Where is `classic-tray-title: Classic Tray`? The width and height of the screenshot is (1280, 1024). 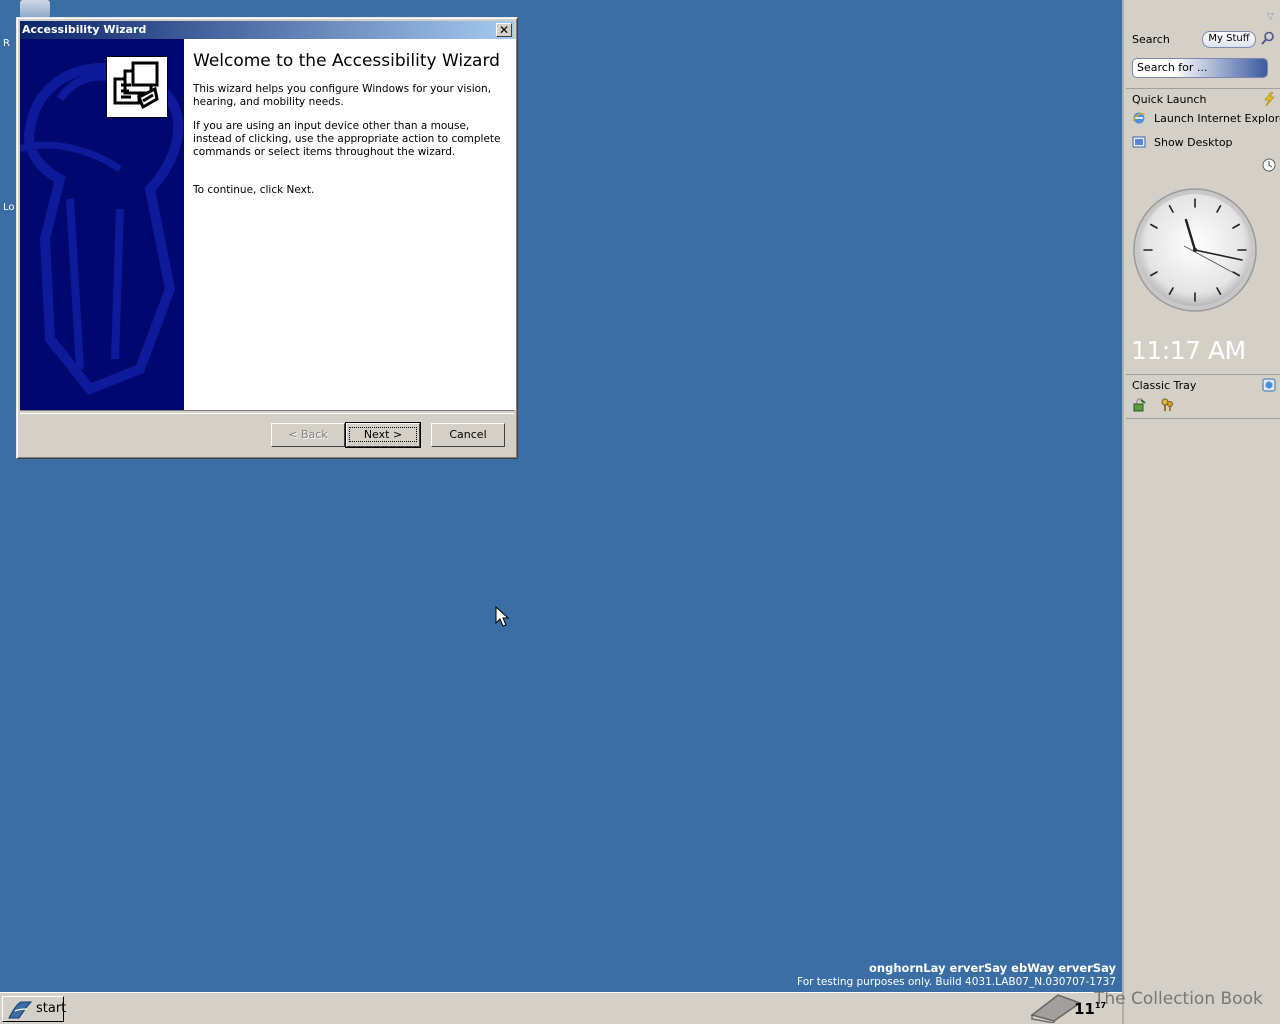
classic-tray-title: Classic Tray is located at coordinates (1164, 385).